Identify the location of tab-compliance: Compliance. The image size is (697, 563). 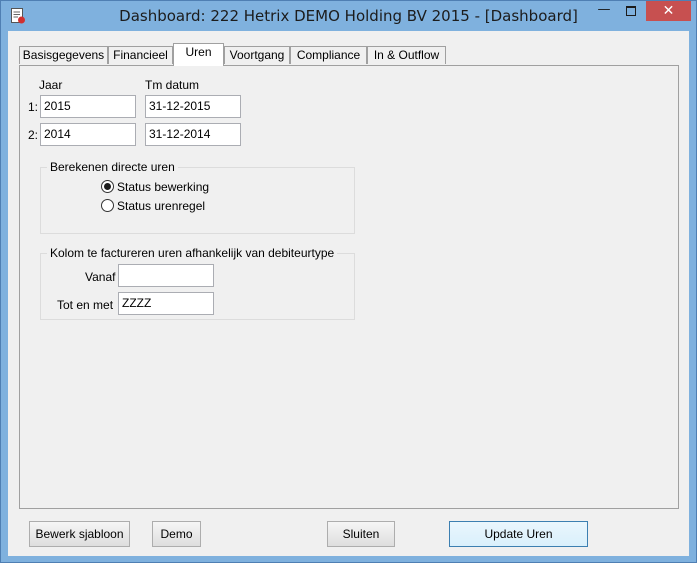
(328, 55).